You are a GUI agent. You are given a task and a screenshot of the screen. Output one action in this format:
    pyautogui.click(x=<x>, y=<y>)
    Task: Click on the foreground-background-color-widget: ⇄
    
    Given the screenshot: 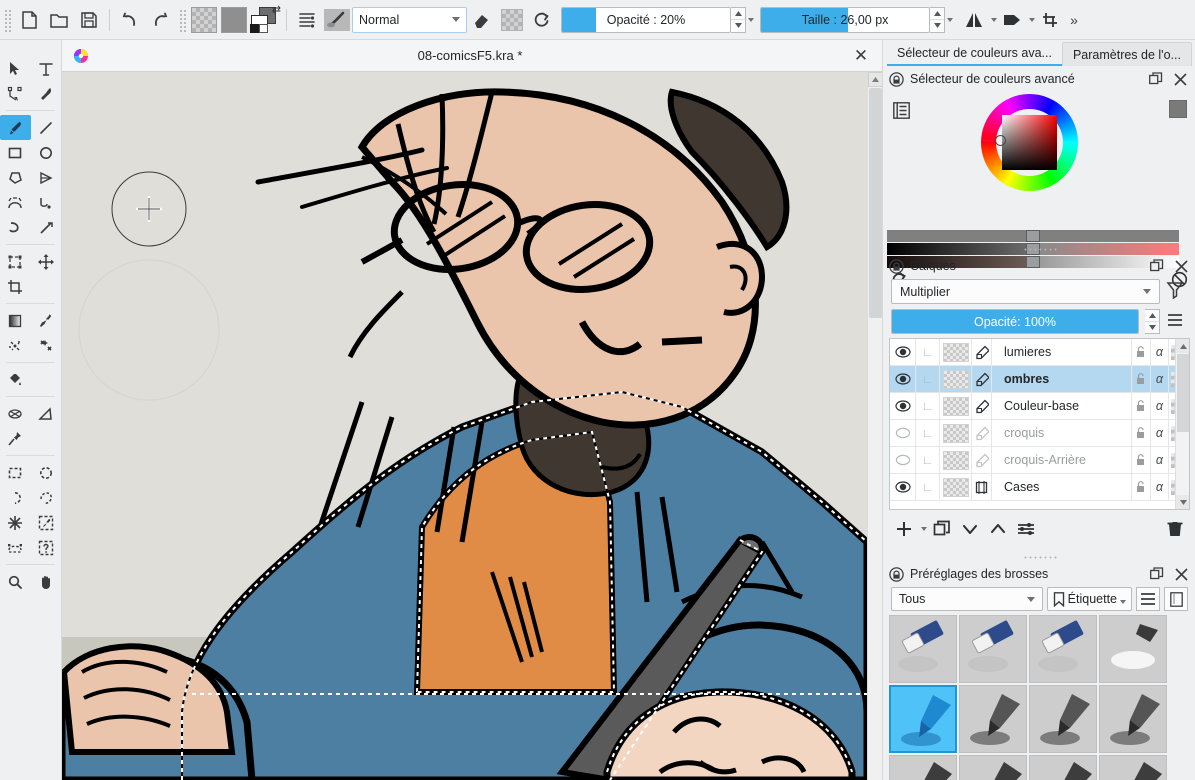 What is the action you would take?
    pyautogui.click(x=265, y=19)
    